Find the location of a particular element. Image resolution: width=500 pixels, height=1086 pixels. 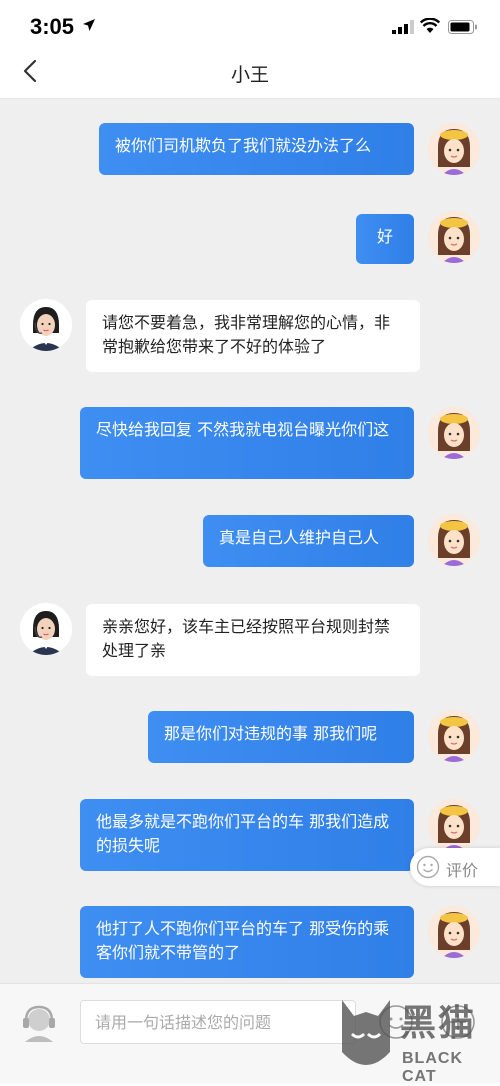

rate-label: 评价 is located at coordinates (462, 870).